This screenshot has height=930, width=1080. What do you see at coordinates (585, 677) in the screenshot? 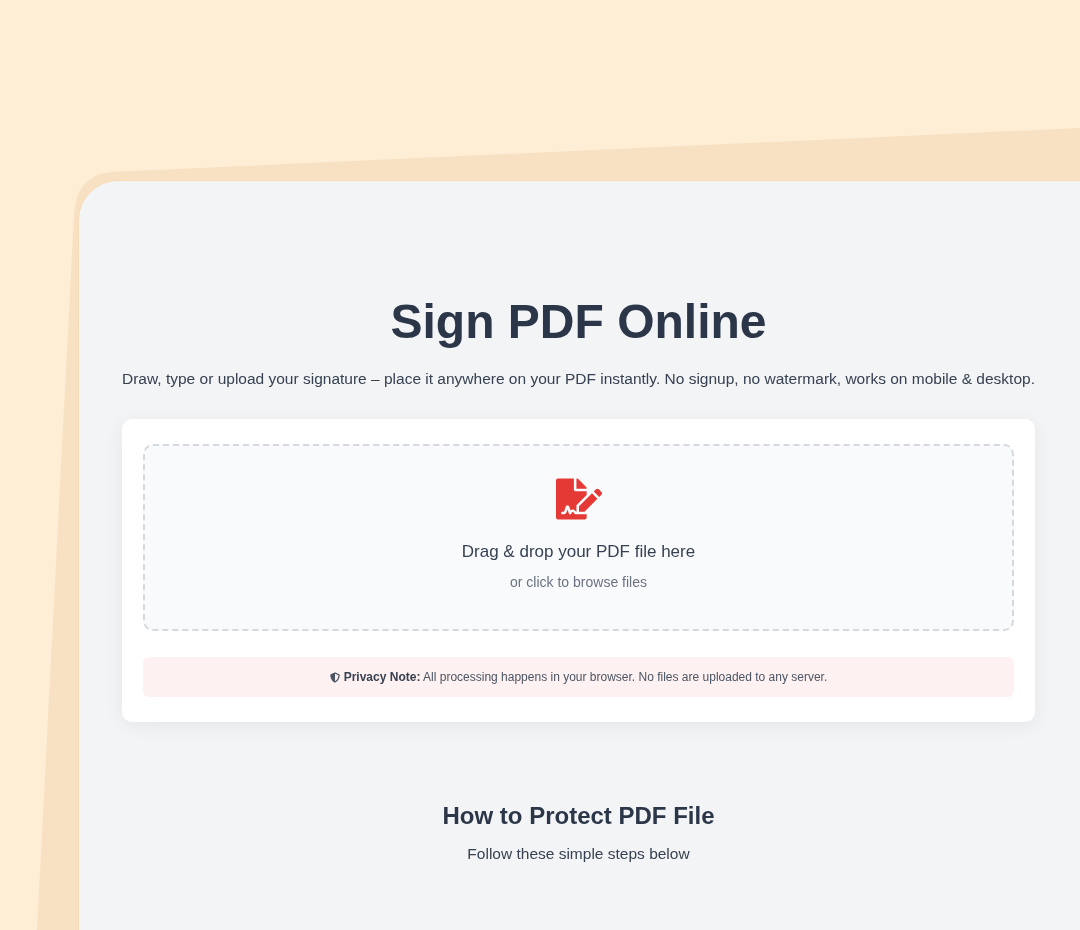
I see `privacy-note-text: Privacy Note: All processing happens in your browser. No files are uploaded to any server.` at bounding box center [585, 677].